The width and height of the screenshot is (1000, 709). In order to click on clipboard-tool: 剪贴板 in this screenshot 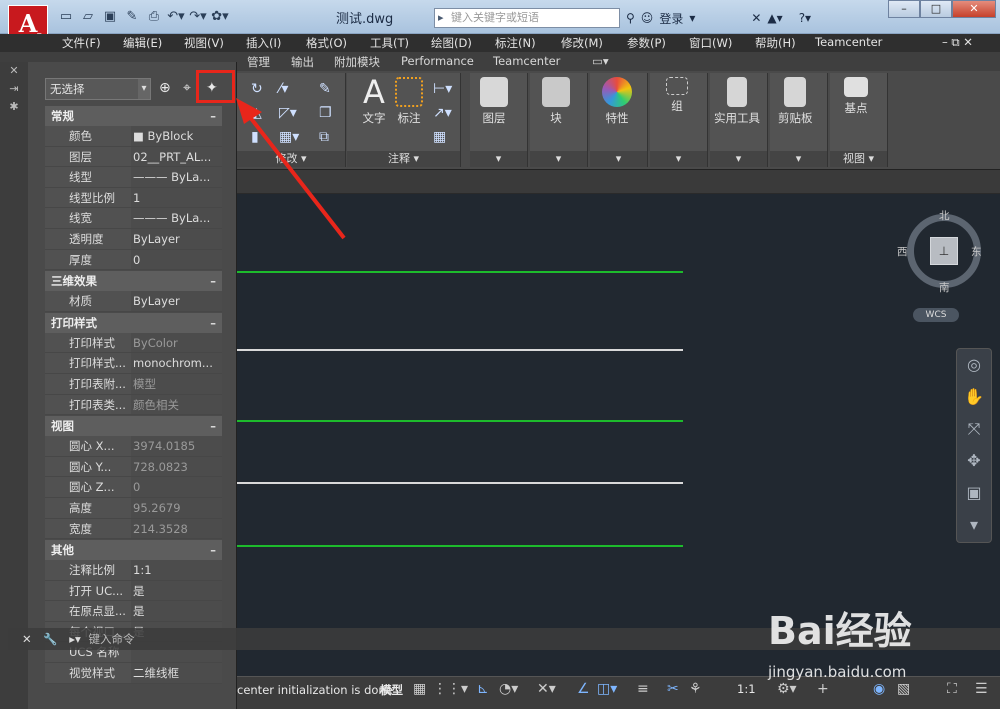, I will do `click(795, 101)`.